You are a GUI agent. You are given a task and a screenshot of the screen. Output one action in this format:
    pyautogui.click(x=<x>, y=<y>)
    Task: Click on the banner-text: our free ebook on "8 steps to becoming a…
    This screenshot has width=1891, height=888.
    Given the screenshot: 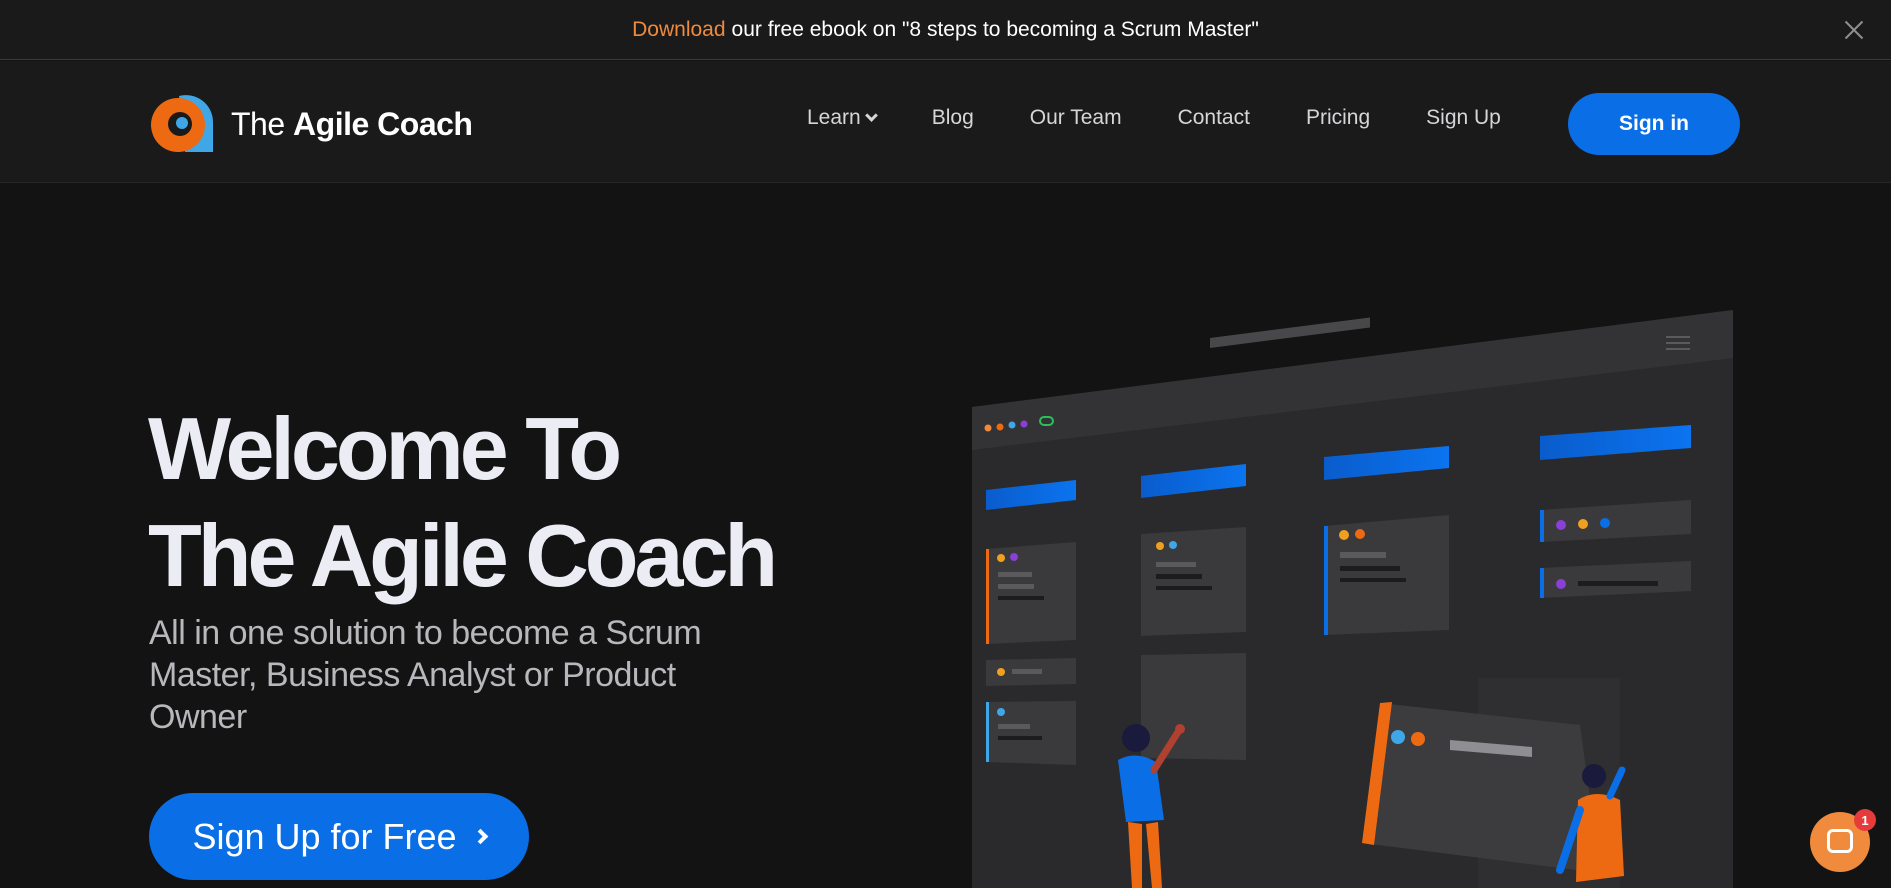 What is the action you would take?
    pyautogui.click(x=995, y=29)
    